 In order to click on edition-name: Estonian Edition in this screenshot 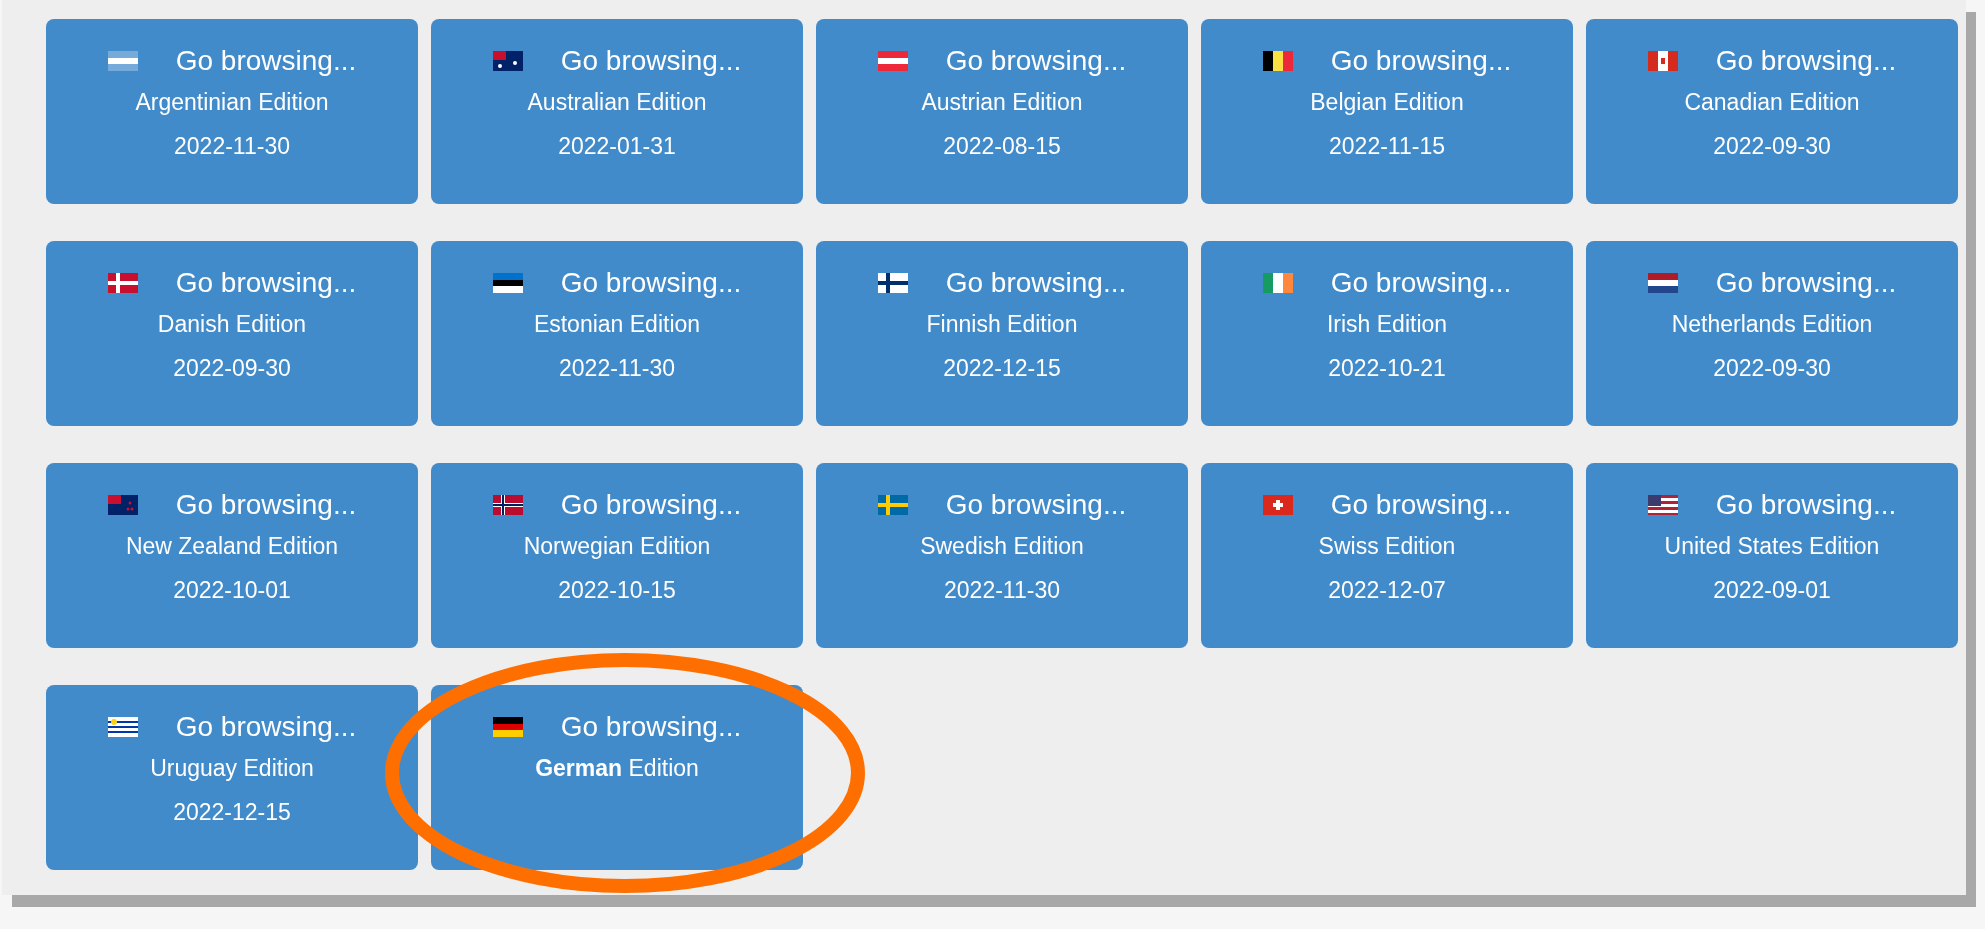, I will do `click(617, 324)`.